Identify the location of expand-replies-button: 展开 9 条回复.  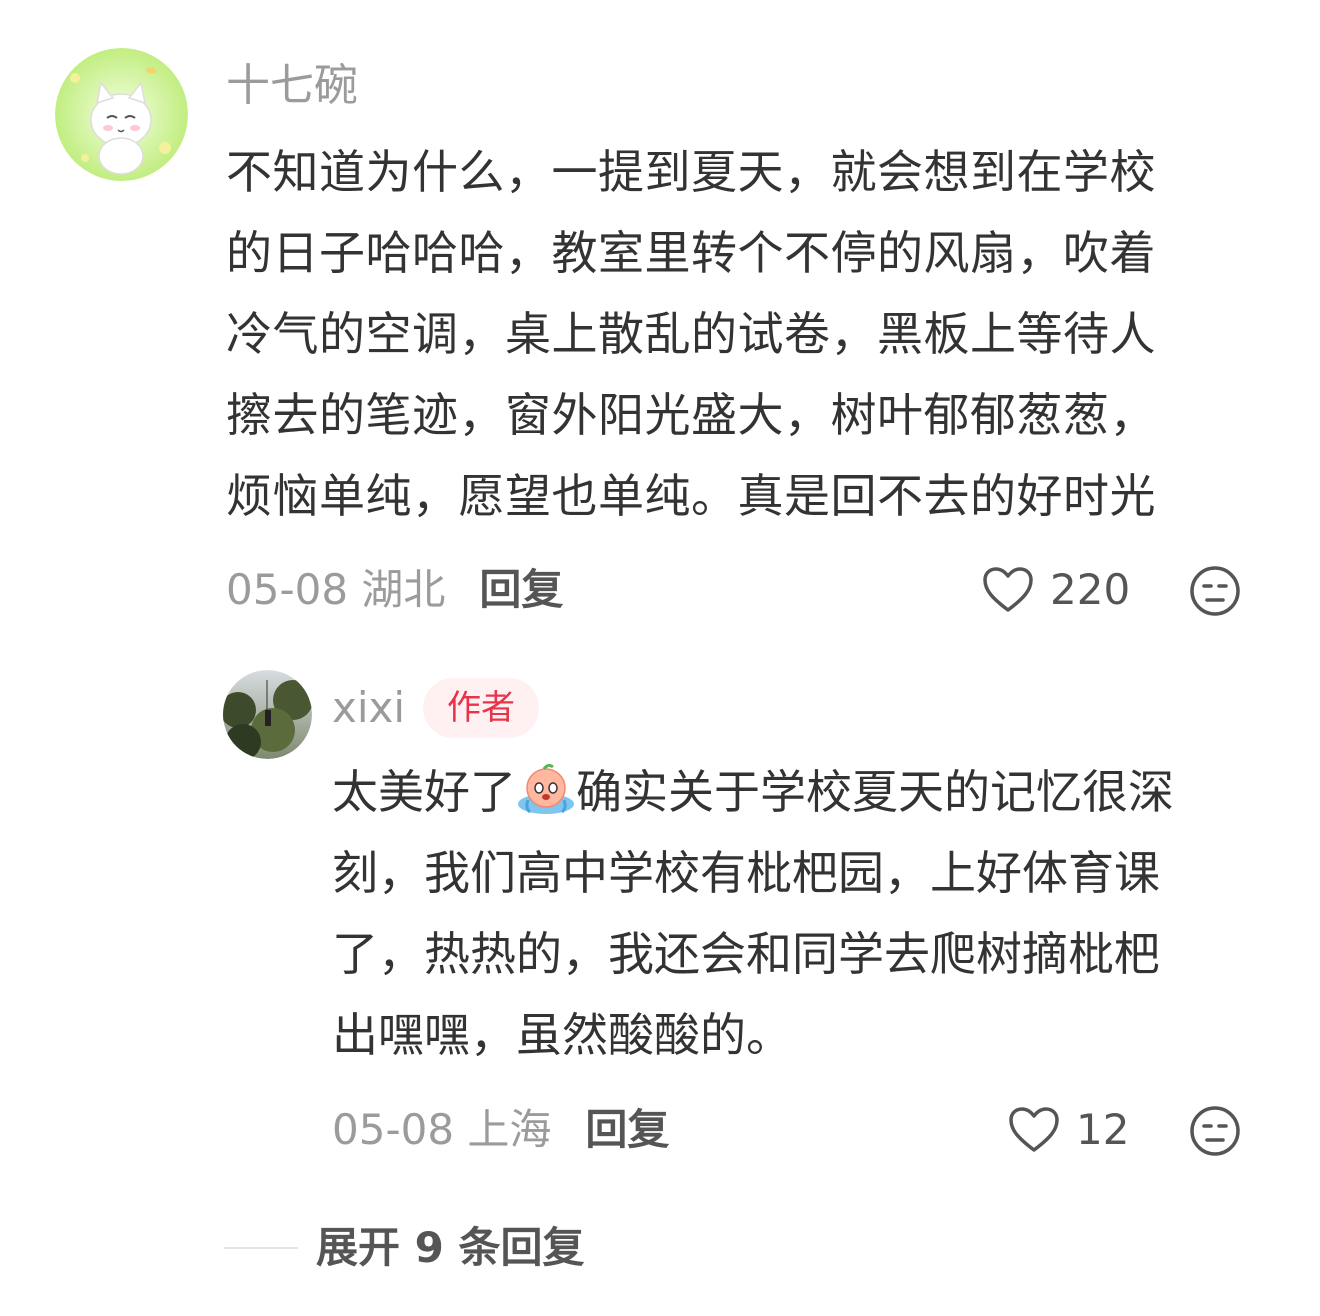
(450, 1248).